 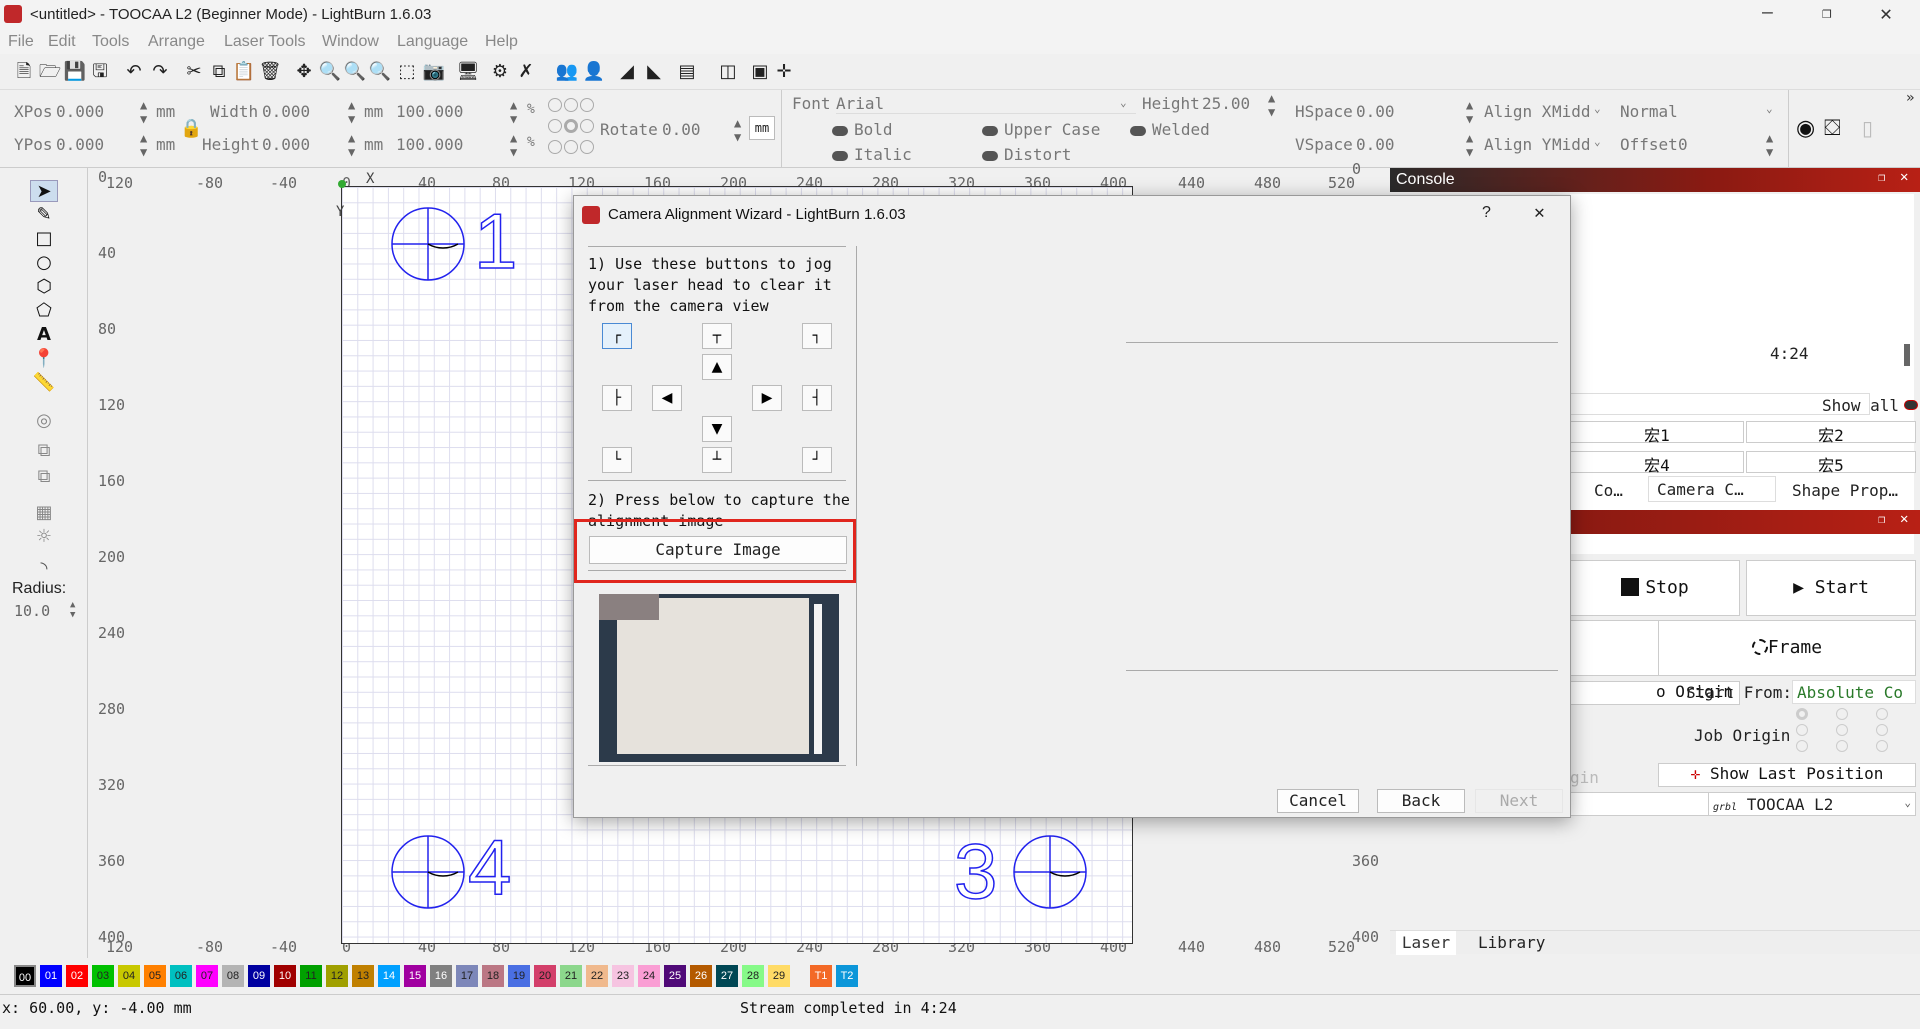 What do you see at coordinates (872, 154) in the screenshot?
I see `italic-toggle: Italic` at bounding box center [872, 154].